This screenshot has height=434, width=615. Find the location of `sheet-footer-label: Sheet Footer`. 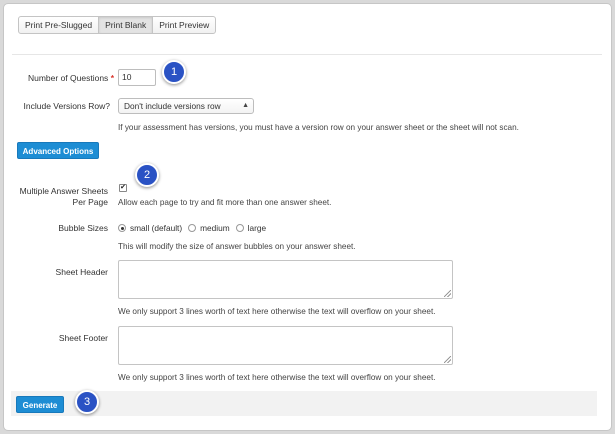

sheet-footer-label: Sheet Footer is located at coordinates (83, 338).